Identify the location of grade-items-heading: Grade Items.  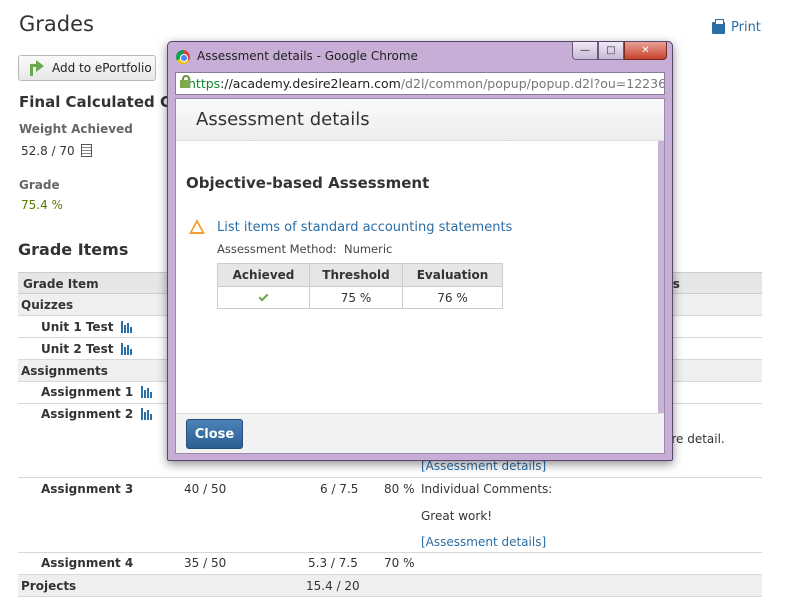
(73, 249).